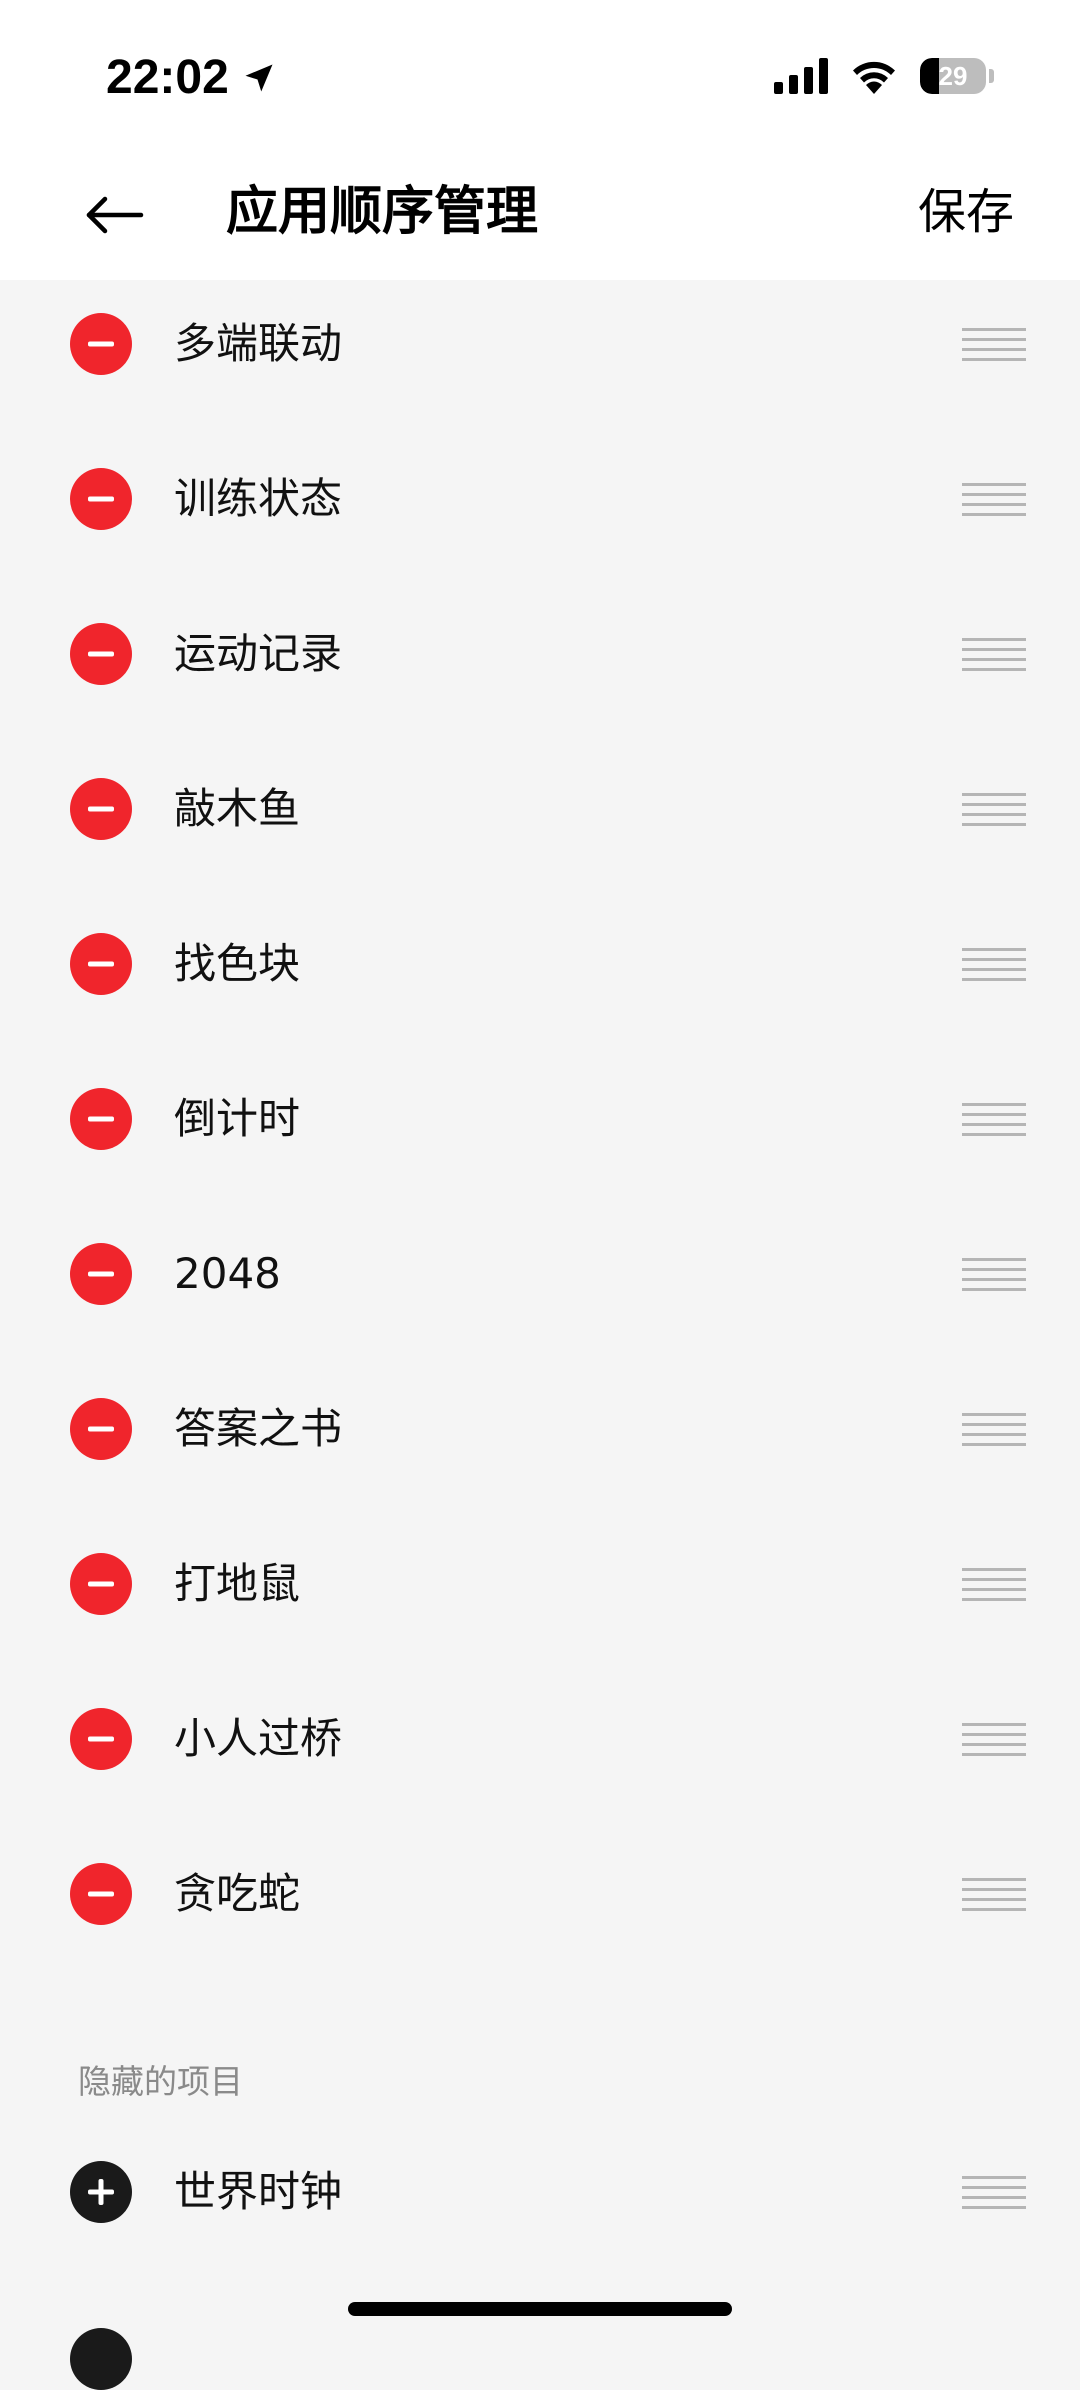 The image size is (1080, 2390). I want to click on hidden-section-title: 隐藏的项目, so click(160, 2081).